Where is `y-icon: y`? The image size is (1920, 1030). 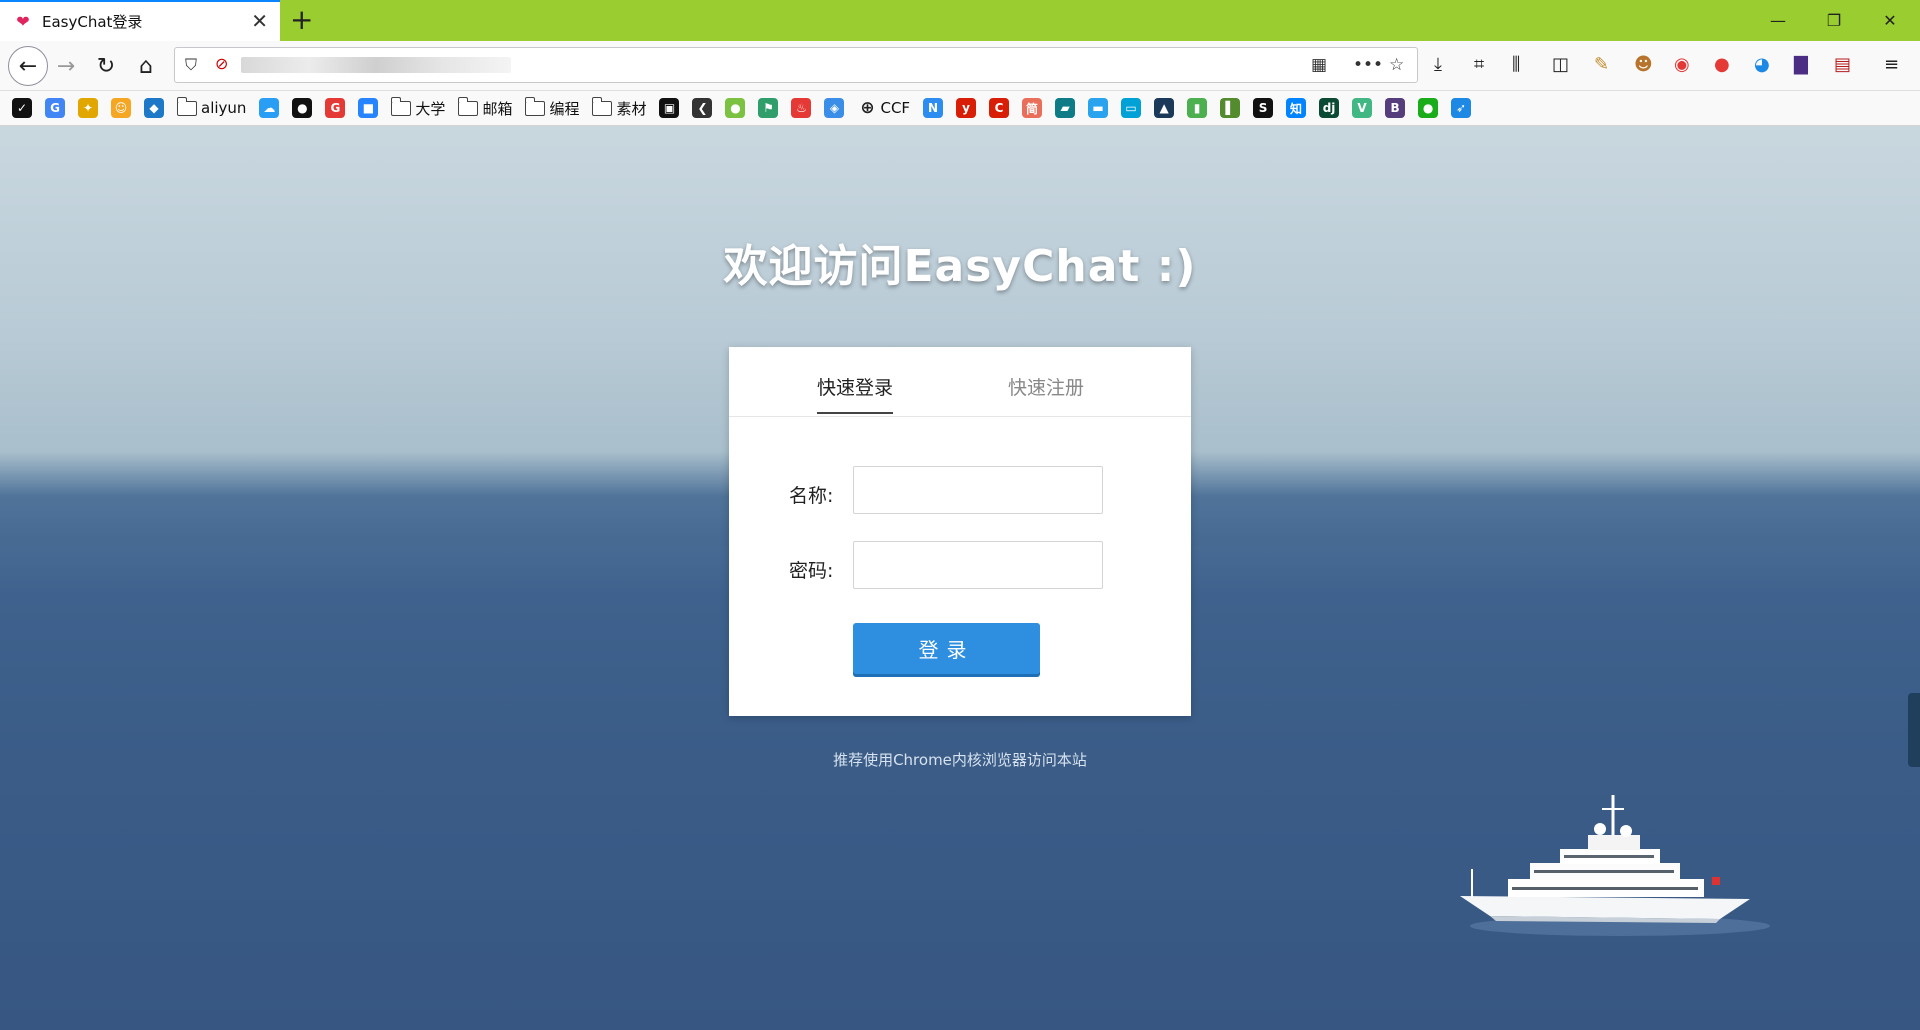
y-icon: y is located at coordinates (966, 108).